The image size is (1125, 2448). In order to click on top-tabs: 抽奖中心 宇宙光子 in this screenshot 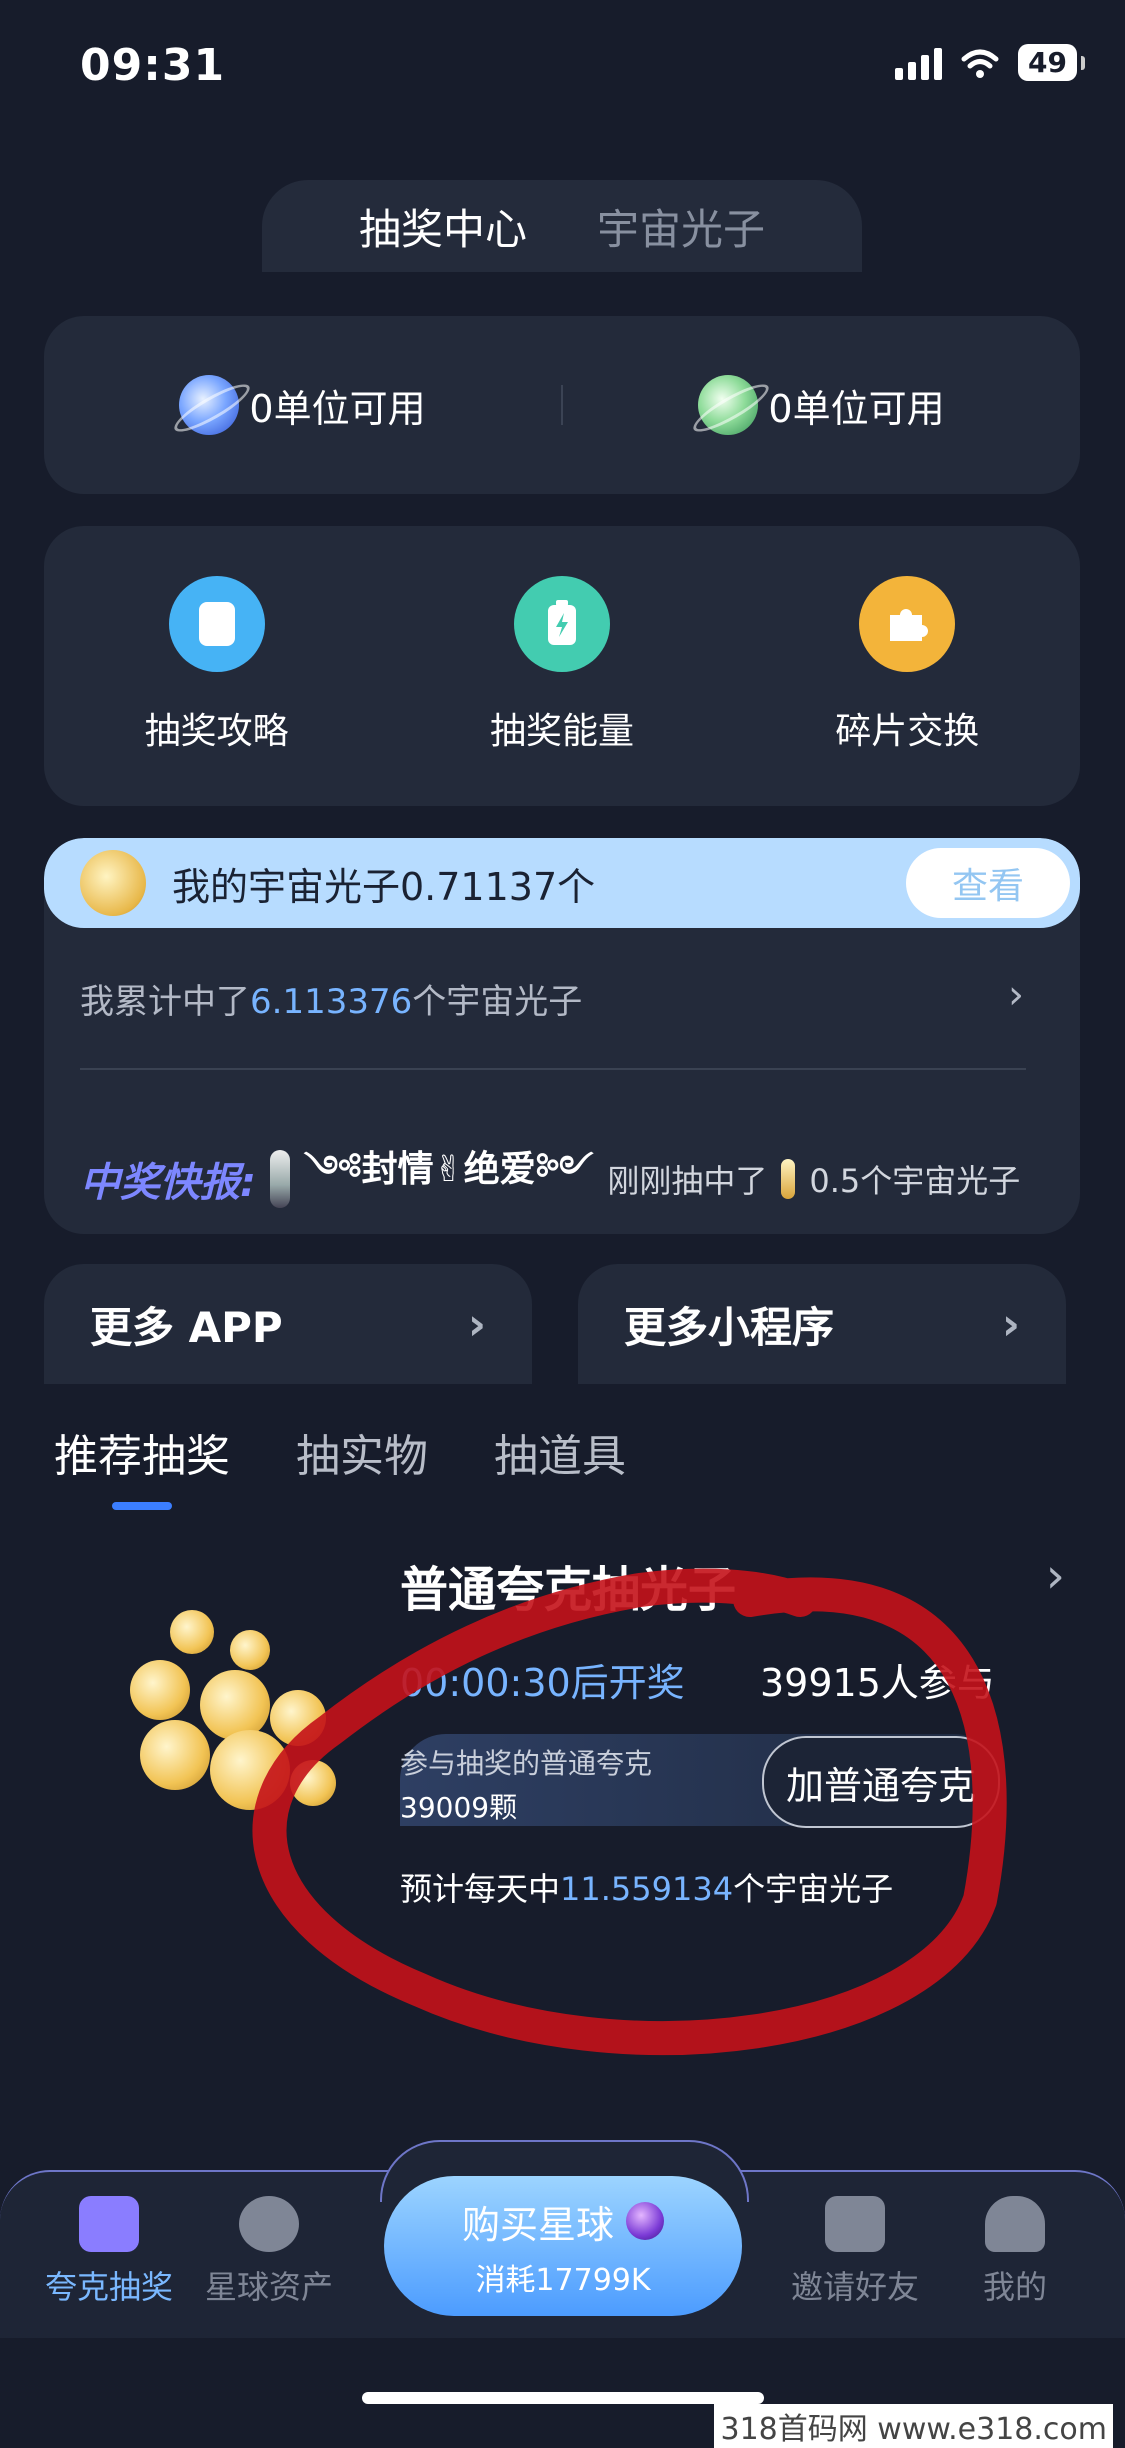, I will do `click(562, 226)`.